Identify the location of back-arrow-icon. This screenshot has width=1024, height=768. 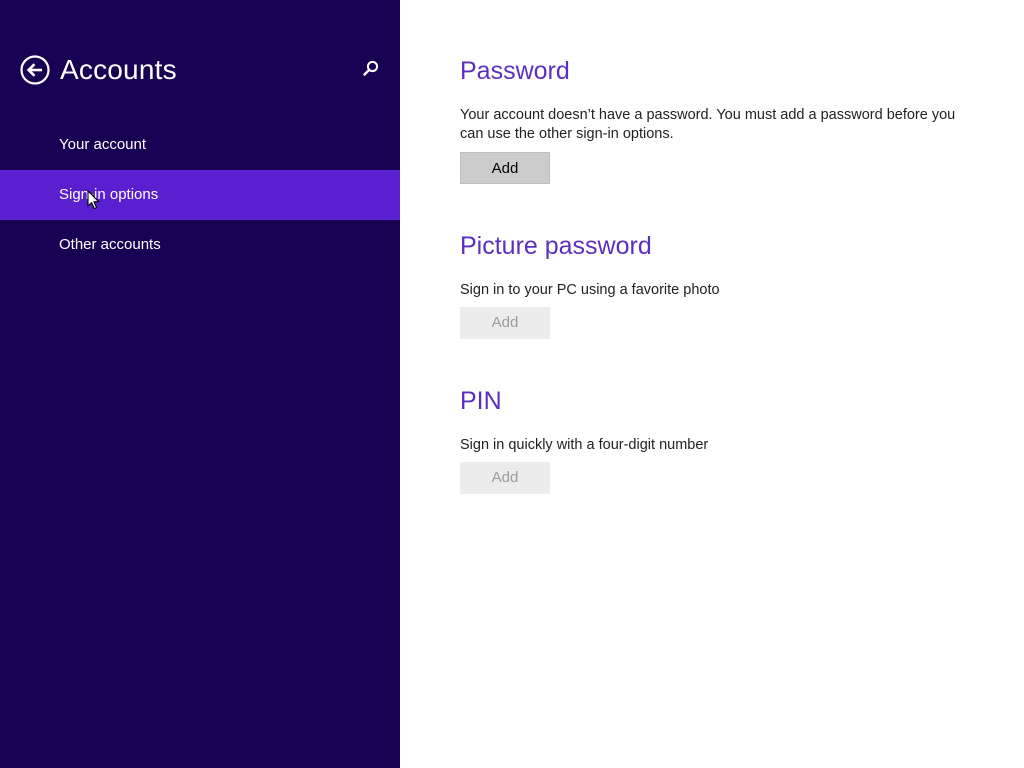
(35, 70).